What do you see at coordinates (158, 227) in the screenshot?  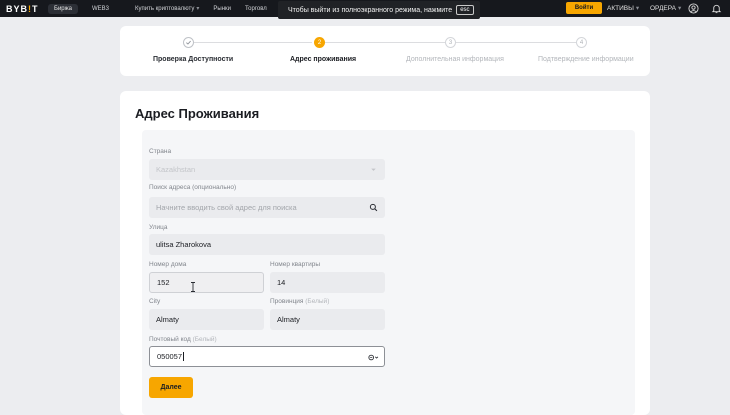 I see `street-label: Улица` at bounding box center [158, 227].